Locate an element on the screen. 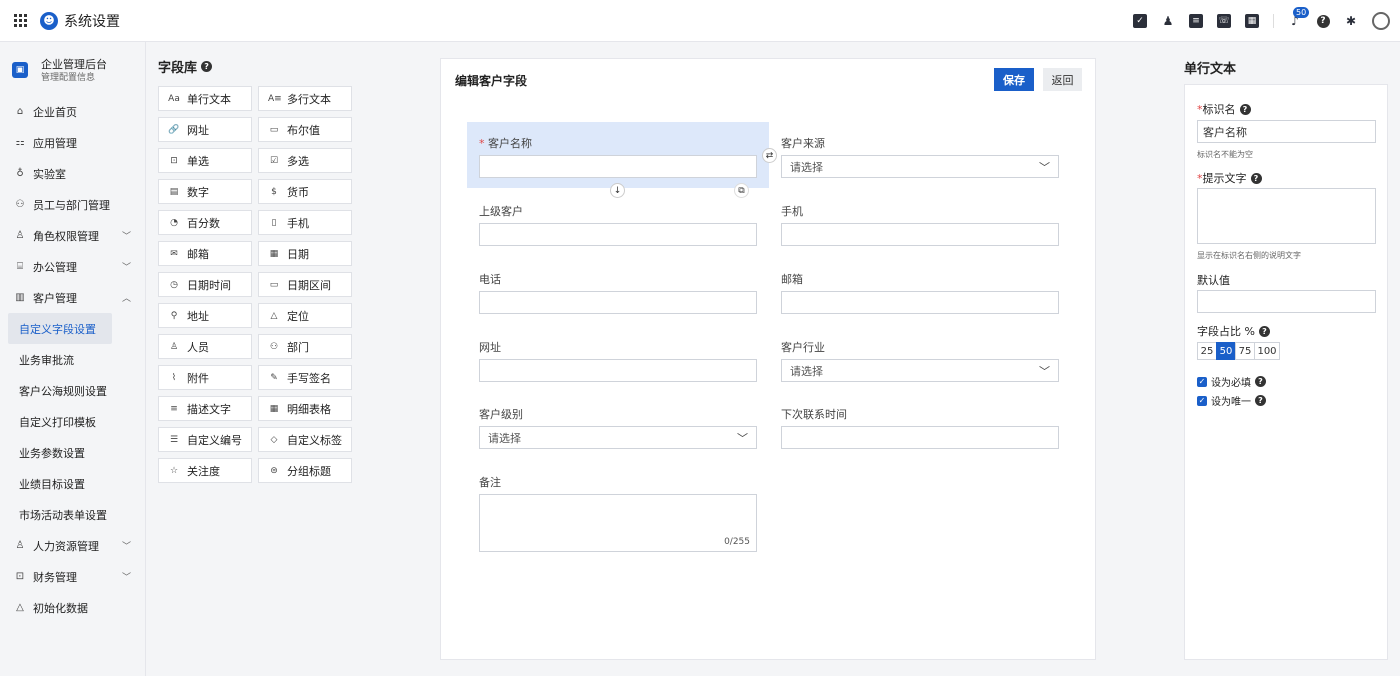  library-field-item: ✎ 手写签名 is located at coordinates (305, 377).